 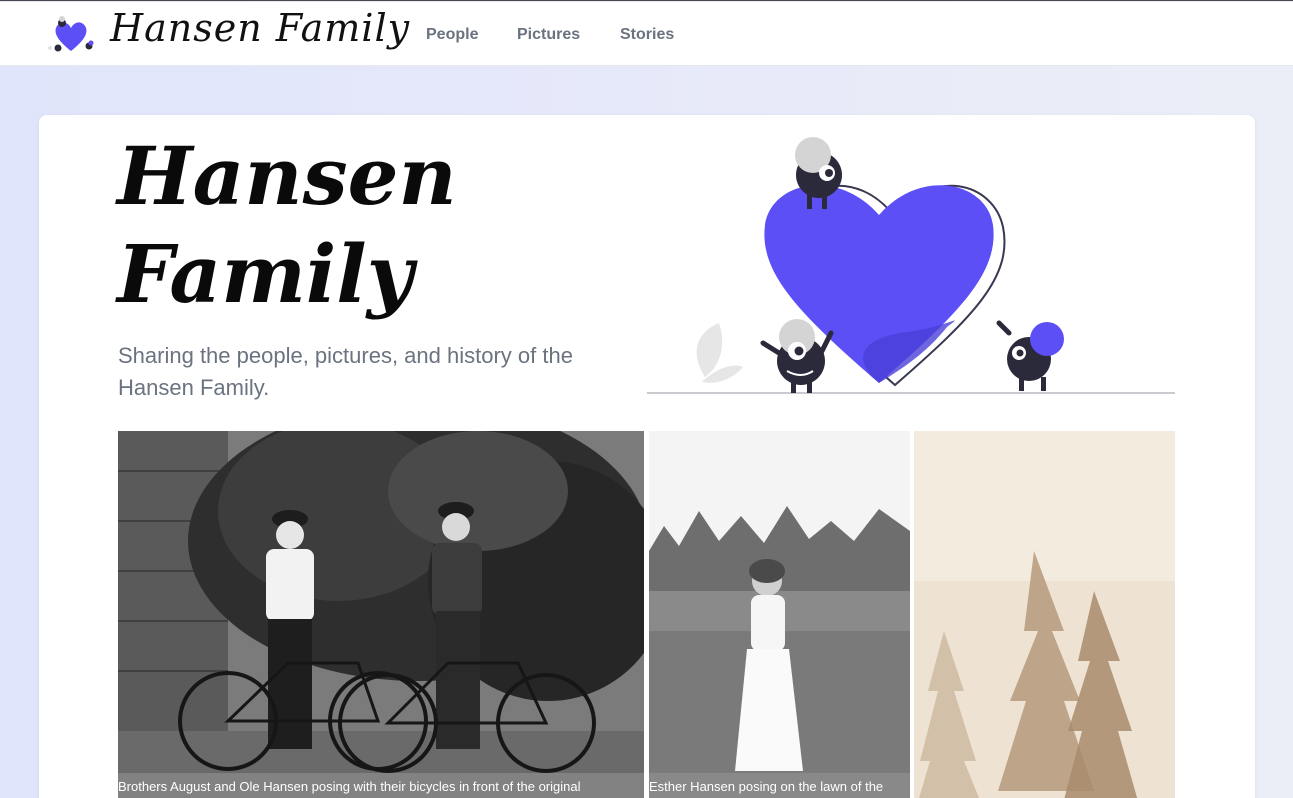 I want to click on top-navbar: Hansen Family People Pictures Stories, so click(x=646, y=34).